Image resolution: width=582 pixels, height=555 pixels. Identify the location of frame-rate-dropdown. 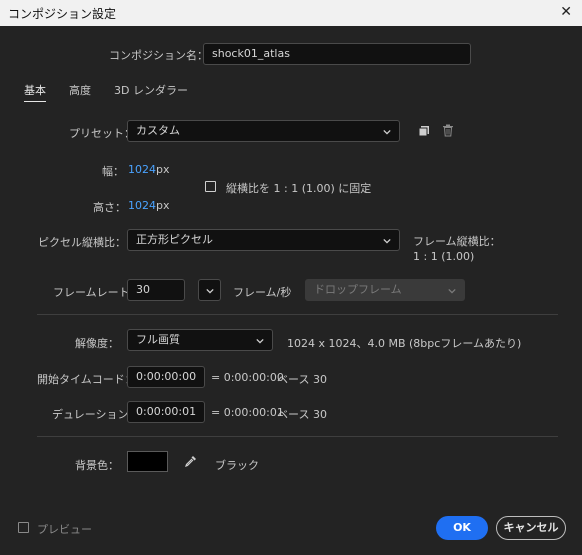
(209, 290).